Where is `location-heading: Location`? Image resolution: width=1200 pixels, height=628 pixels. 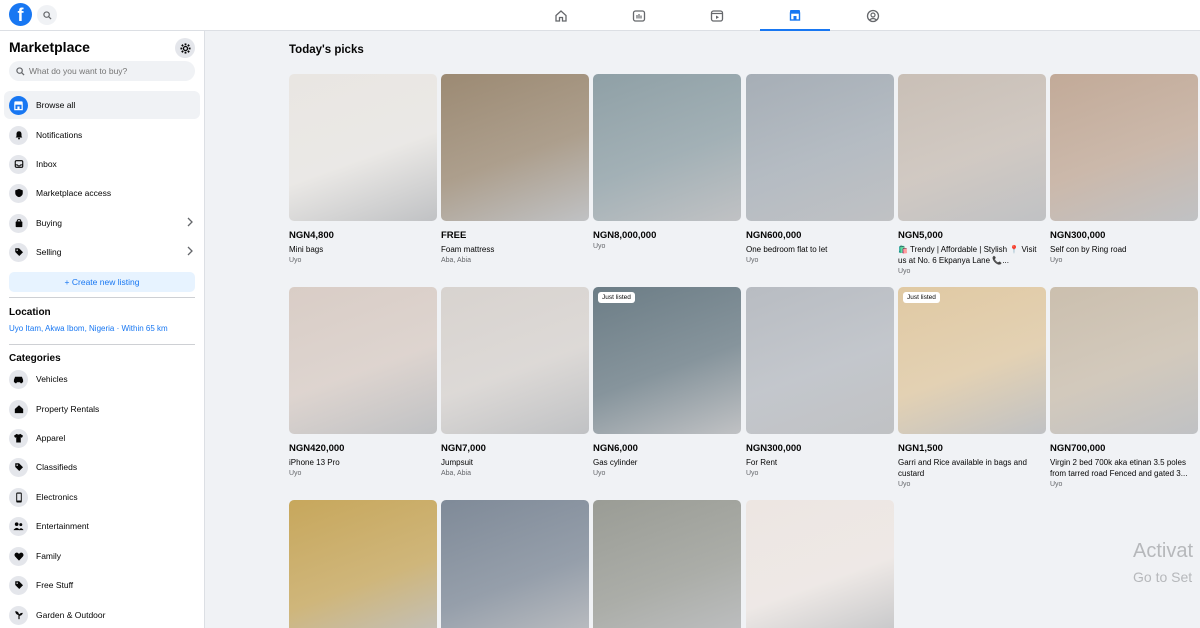 location-heading: Location is located at coordinates (30, 312).